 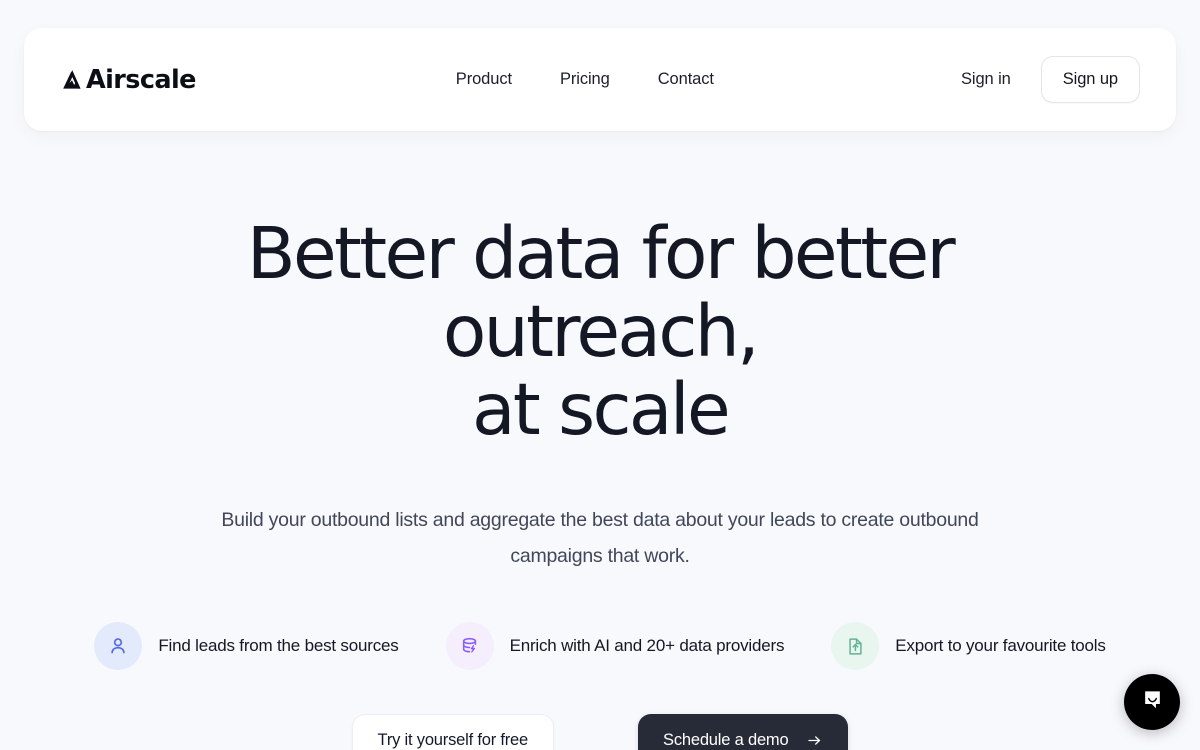 What do you see at coordinates (814, 740) in the screenshot?
I see `arrow-right-icon` at bounding box center [814, 740].